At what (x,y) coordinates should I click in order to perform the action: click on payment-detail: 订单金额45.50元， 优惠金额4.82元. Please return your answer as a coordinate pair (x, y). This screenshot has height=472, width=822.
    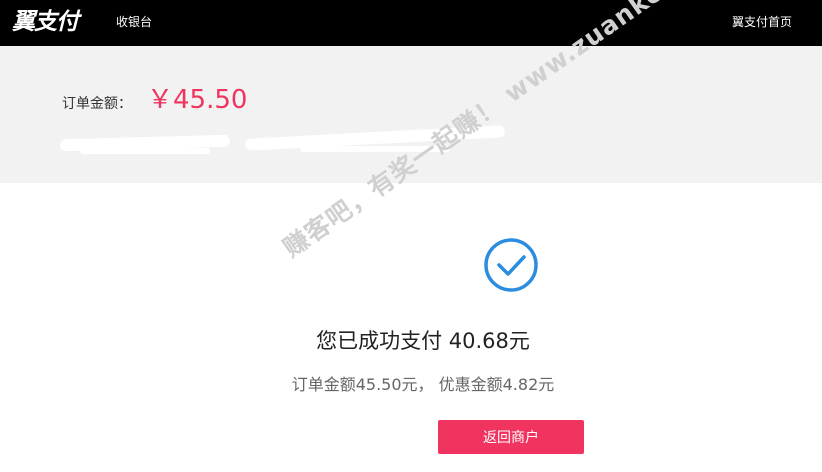
    Looking at the image, I should click on (423, 384).